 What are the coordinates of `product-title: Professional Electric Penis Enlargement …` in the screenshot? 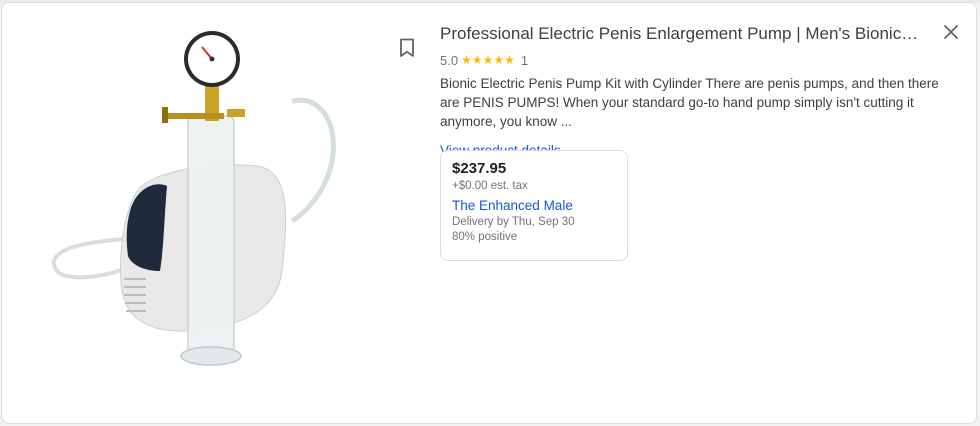 It's located at (680, 33).